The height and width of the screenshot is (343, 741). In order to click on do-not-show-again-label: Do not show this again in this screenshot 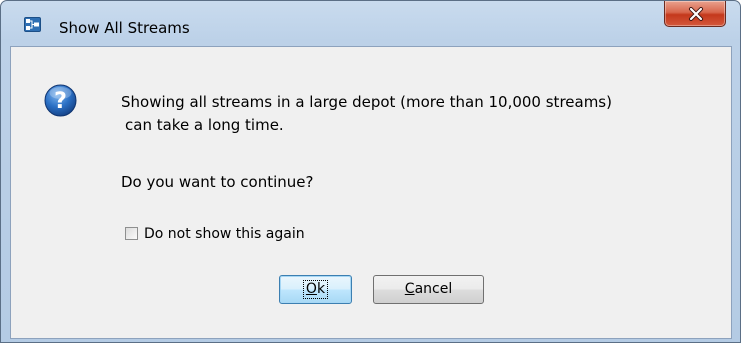, I will do `click(224, 234)`.